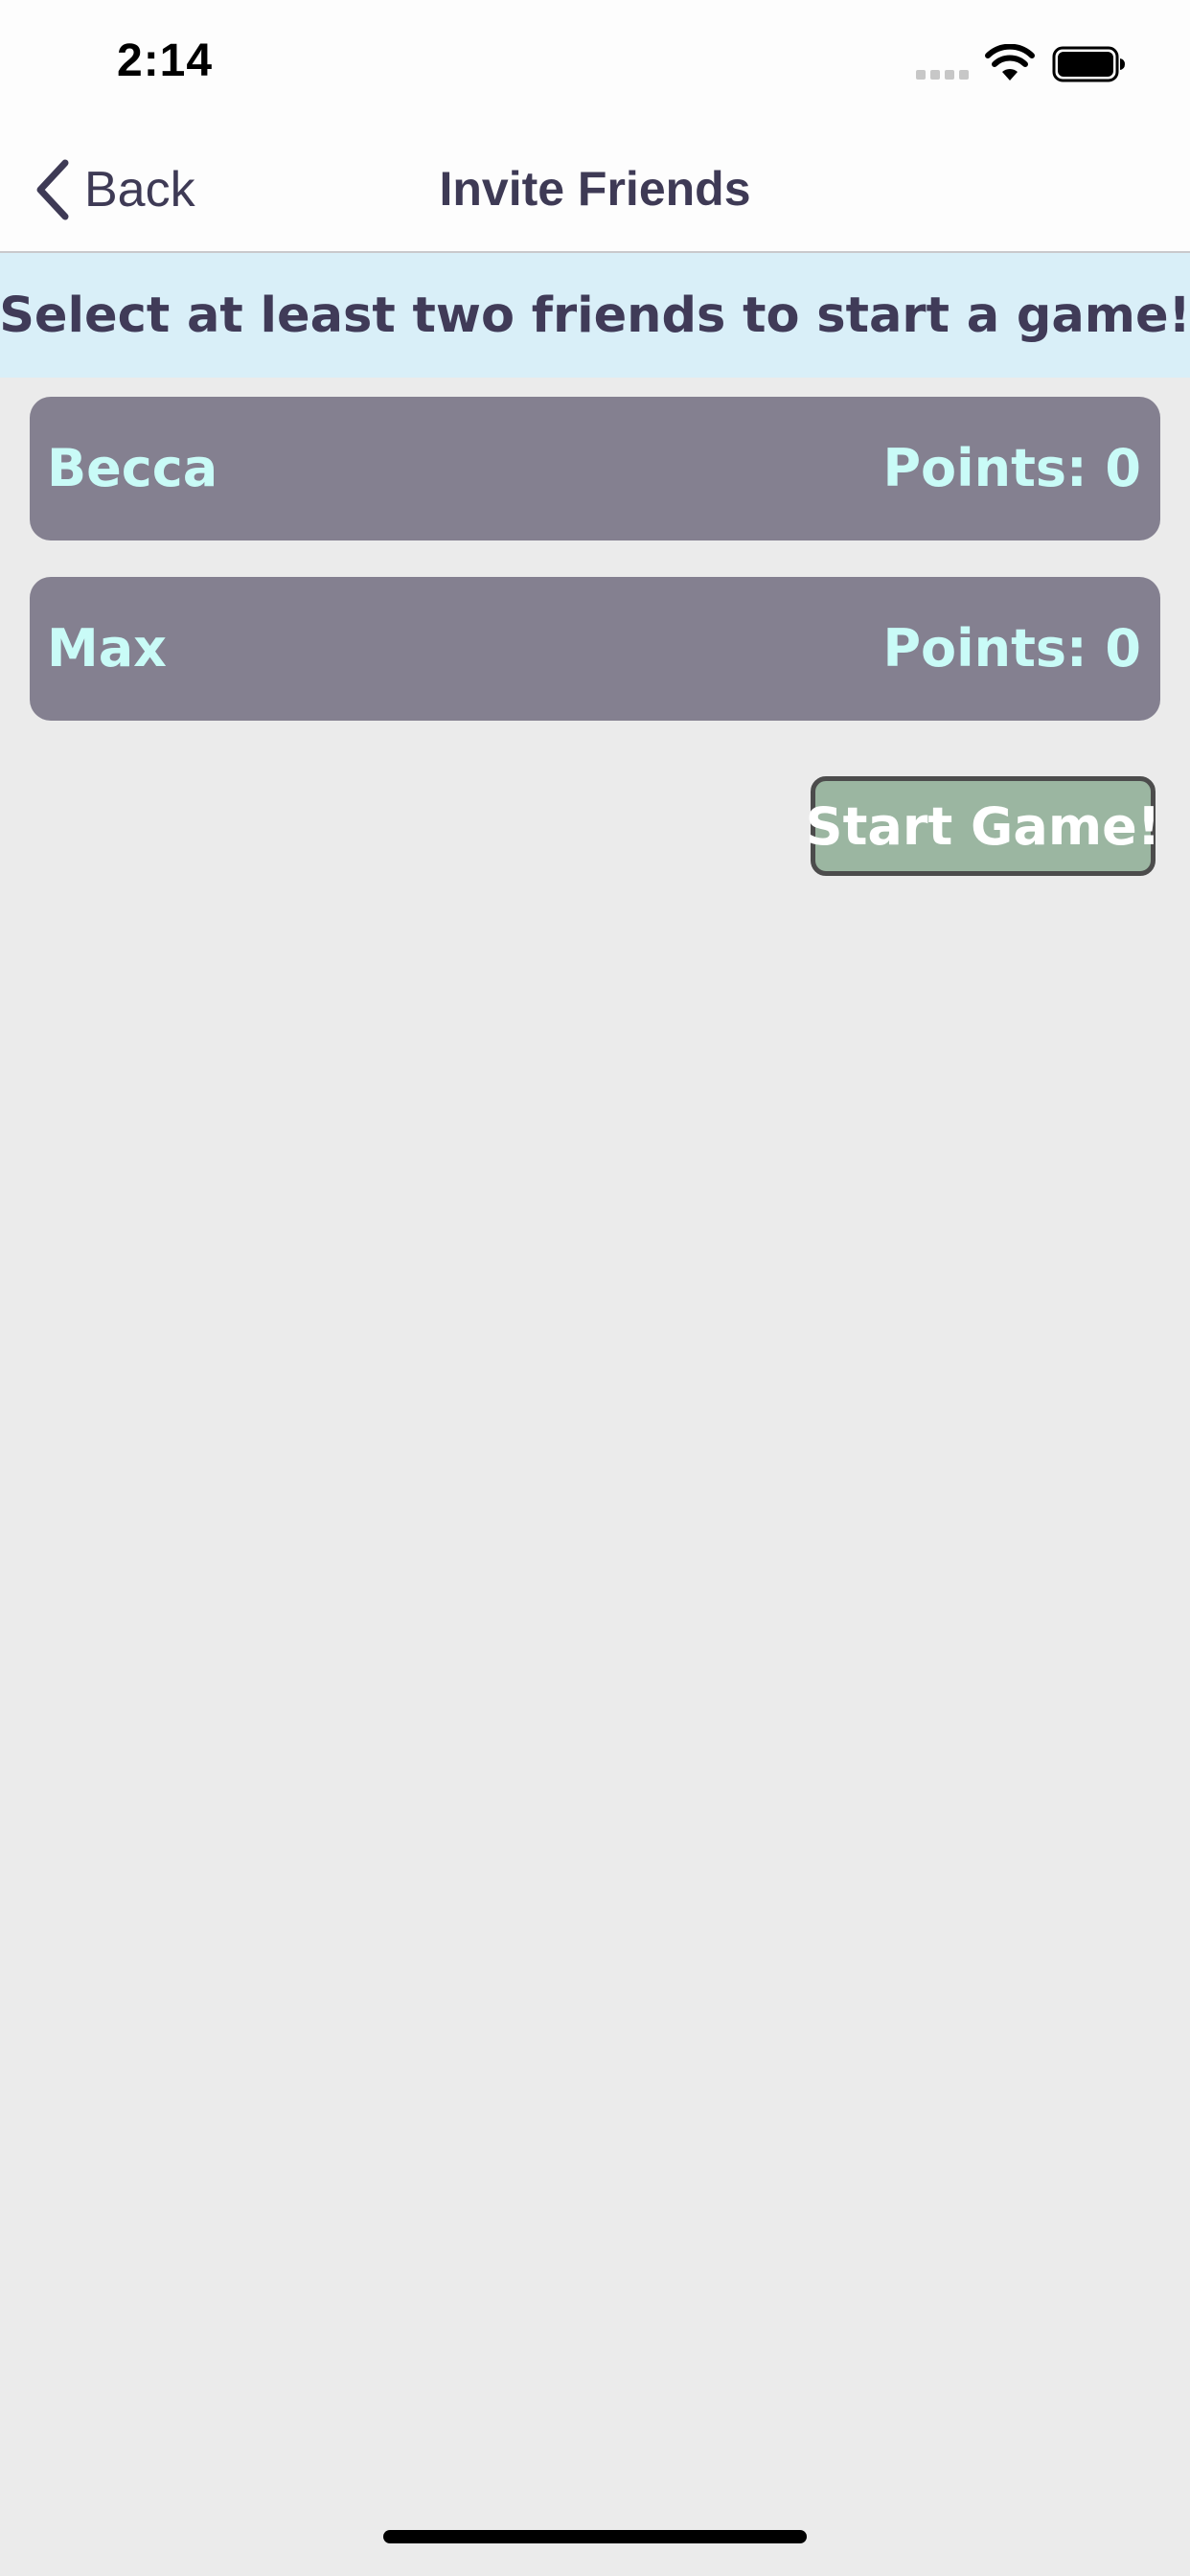 The width and height of the screenshot is (1190, 2576). What do you see at coordinates (595, 2536) in the screenshot?
I see `home-indicator` at bounding box center [595, 2536].